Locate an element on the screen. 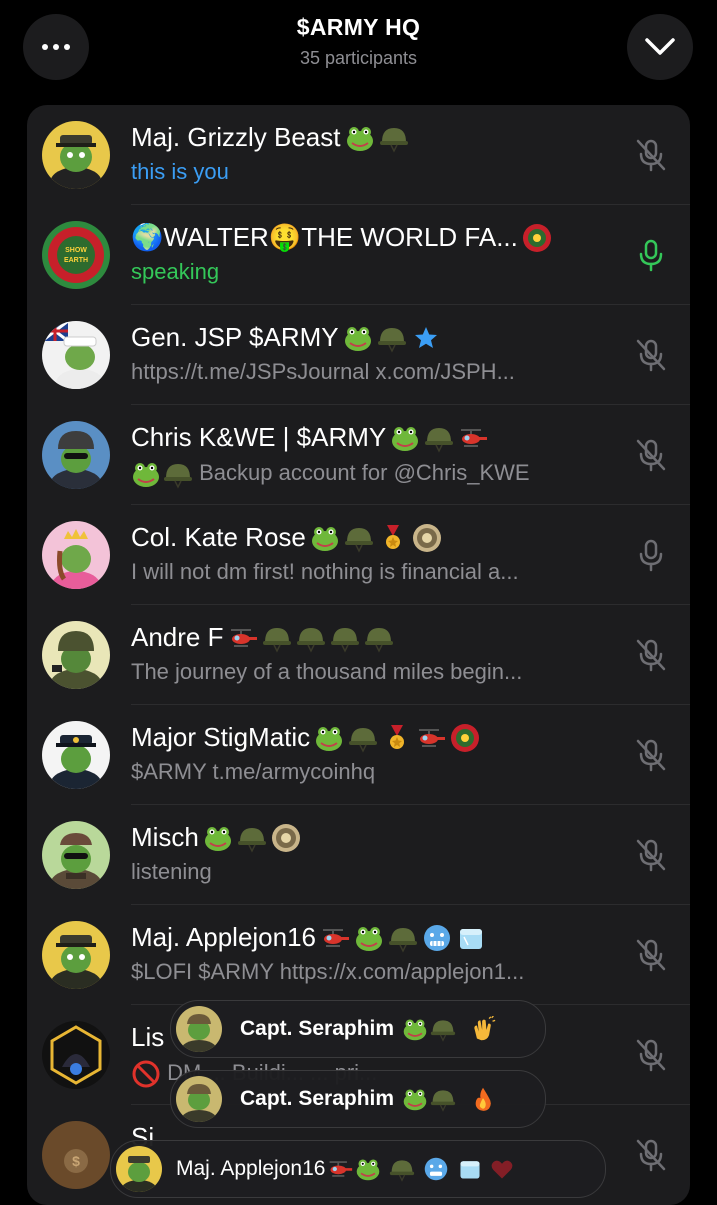 The width and height of the screenshot is (717, 1205). participant-row: Major StigMatic $ARMY t.me/armycoinhq is located at coordinates (358, 755).